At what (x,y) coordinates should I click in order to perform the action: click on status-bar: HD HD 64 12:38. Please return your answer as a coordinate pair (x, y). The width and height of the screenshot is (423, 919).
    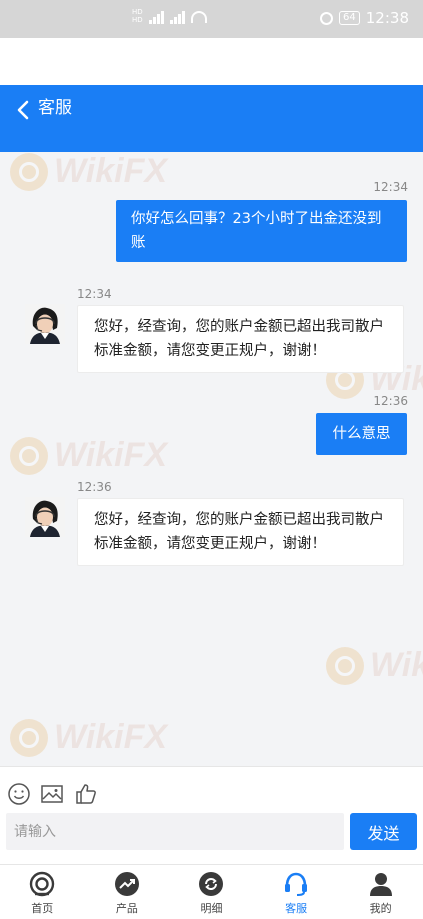
    Looking at the image, I should click on (211, 19).